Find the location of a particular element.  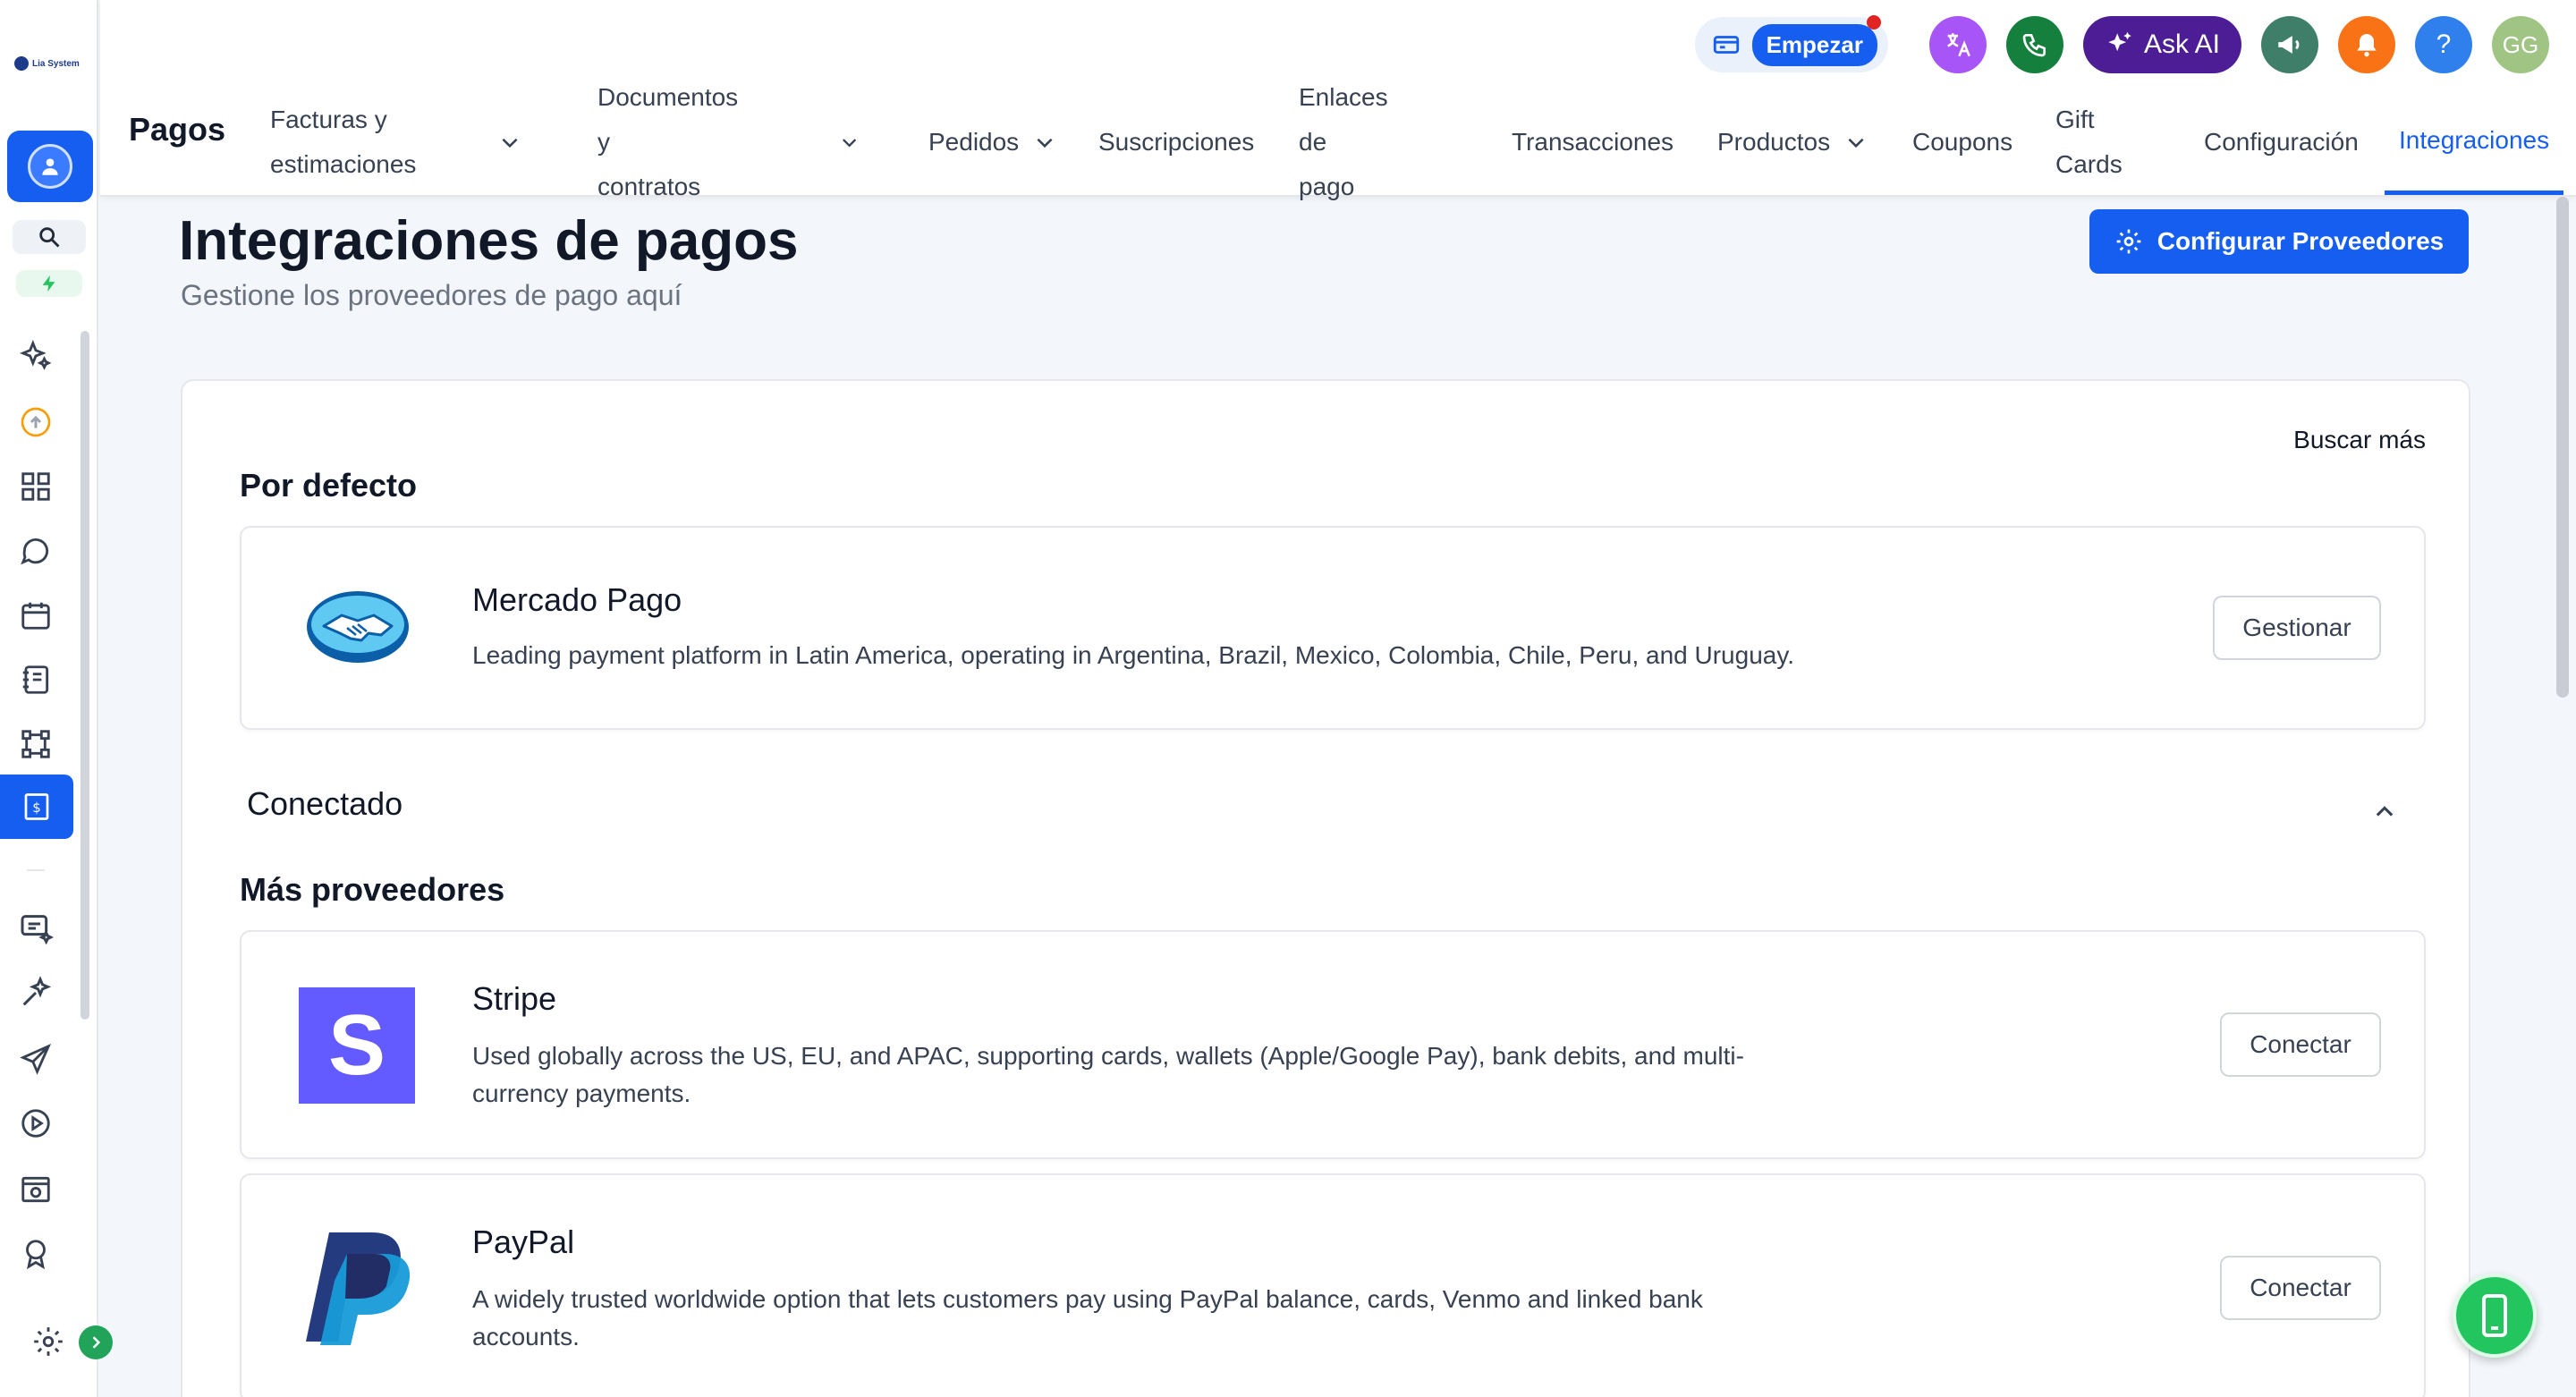

page-scrollbar is located at coordinates (2562, 448).